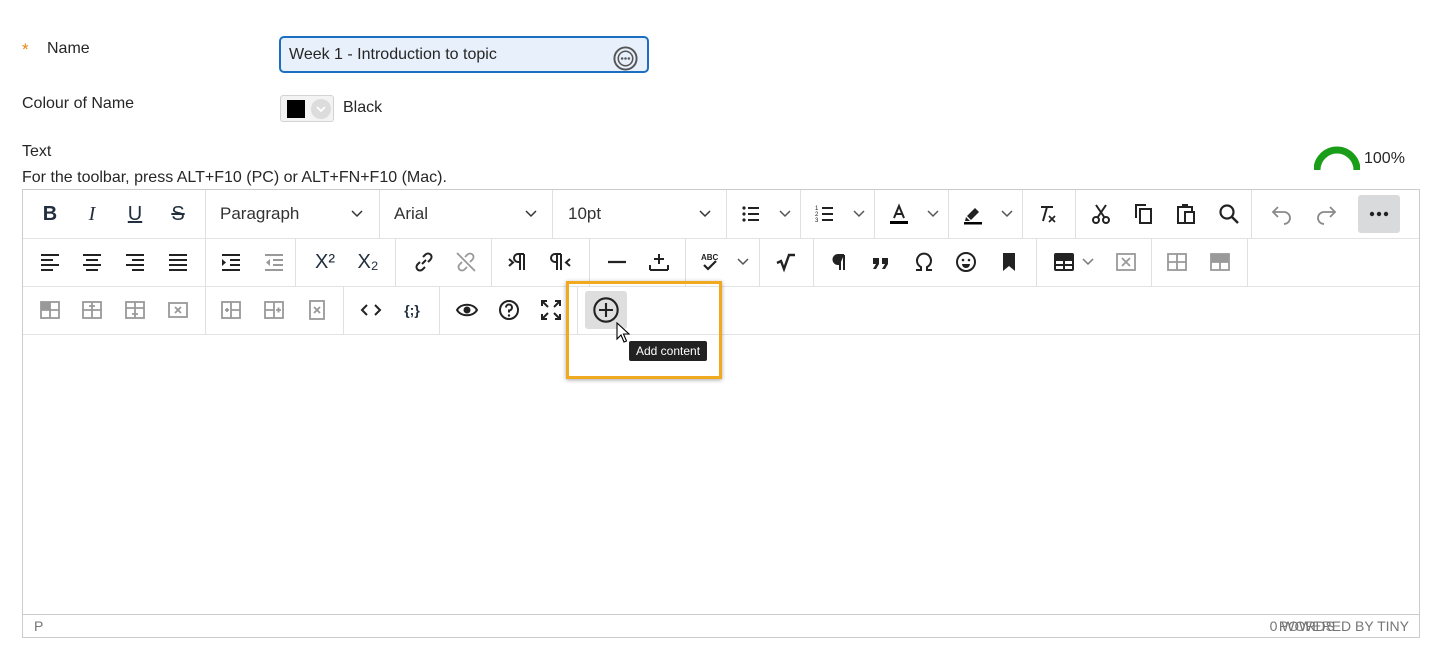 Image resolution: width=1438 pixels, height=653 pixels. Describe the element at coordinates (92, 214) in the screenshot. I see `italic-button: I` at that location.